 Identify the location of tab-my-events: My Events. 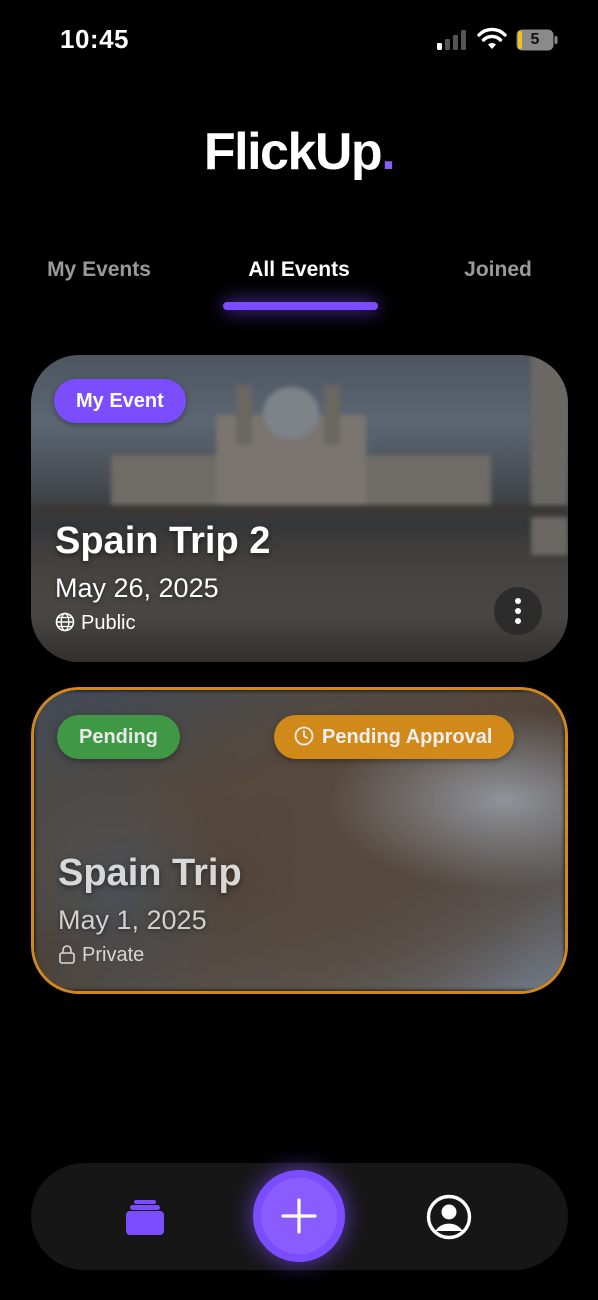
(99, 270).